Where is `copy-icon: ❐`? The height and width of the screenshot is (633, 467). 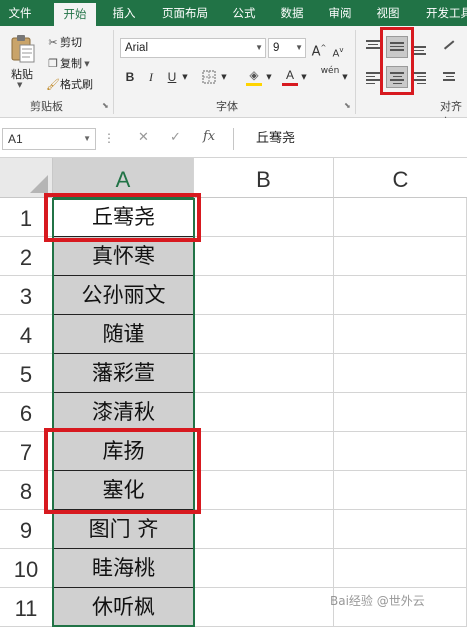
copy-icon: ❐ is located at coordinates (53, 63).